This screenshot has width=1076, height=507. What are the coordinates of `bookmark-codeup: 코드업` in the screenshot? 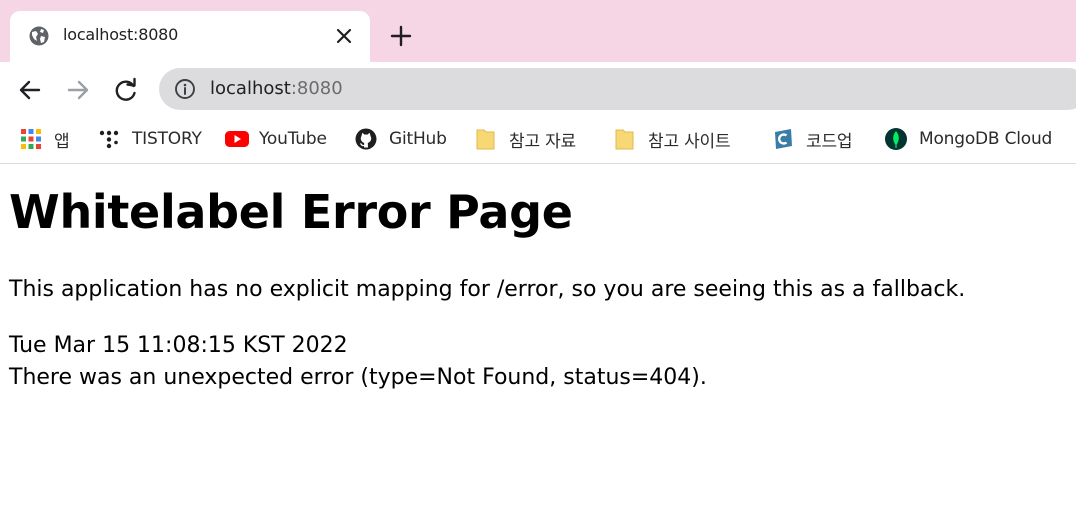 It's located at (812, 139).